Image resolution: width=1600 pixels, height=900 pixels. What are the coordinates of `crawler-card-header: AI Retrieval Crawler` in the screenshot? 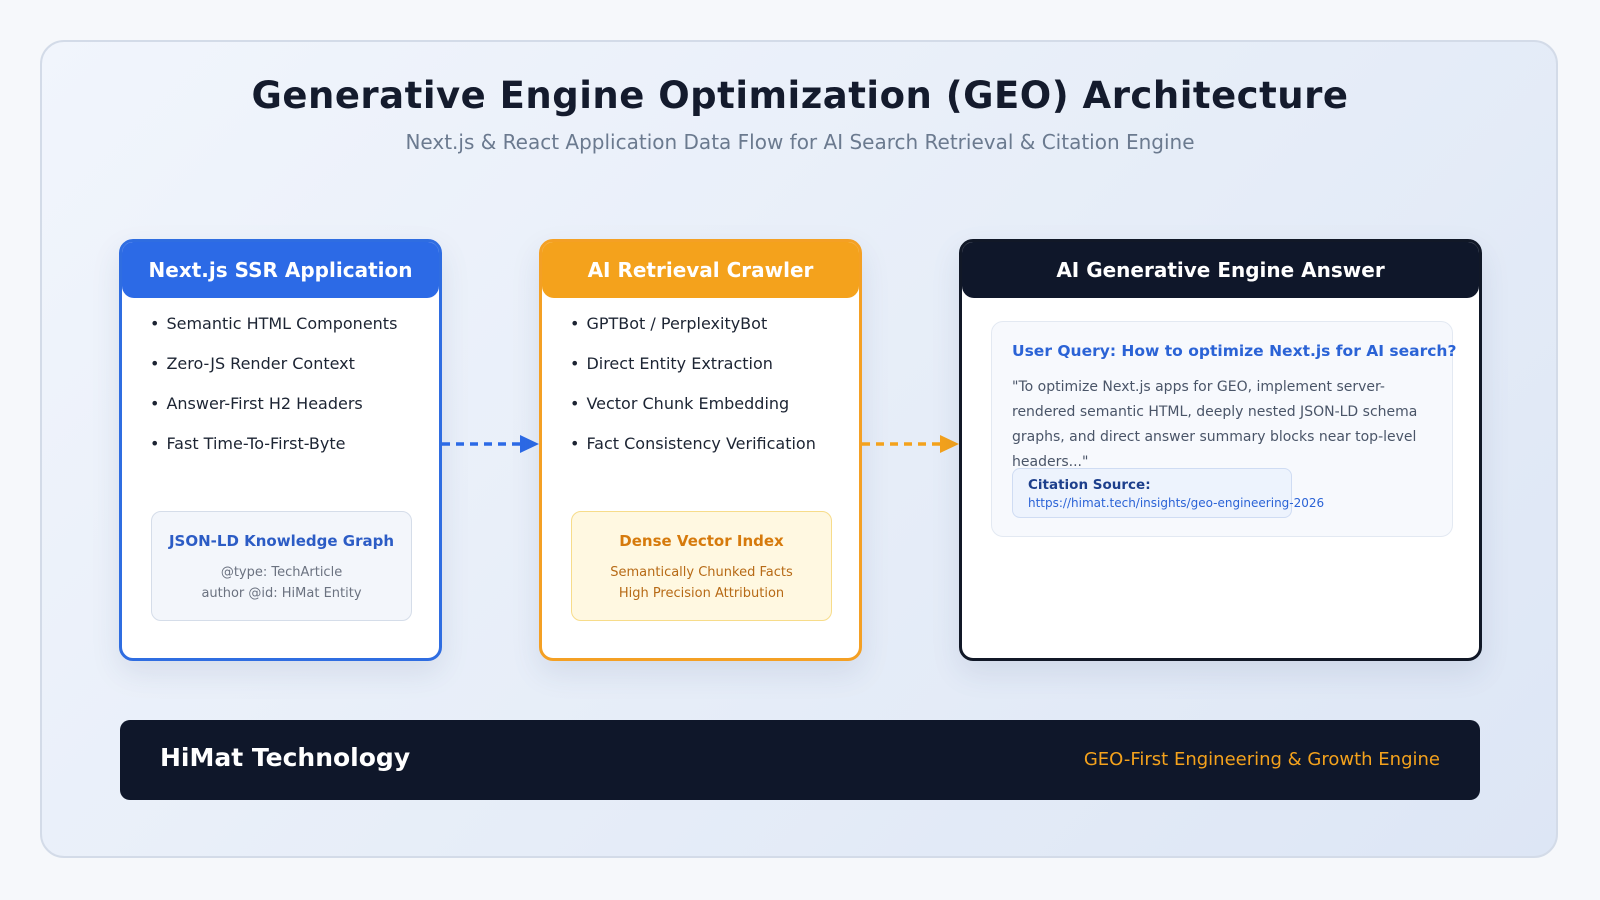 It's located at (700, 270).